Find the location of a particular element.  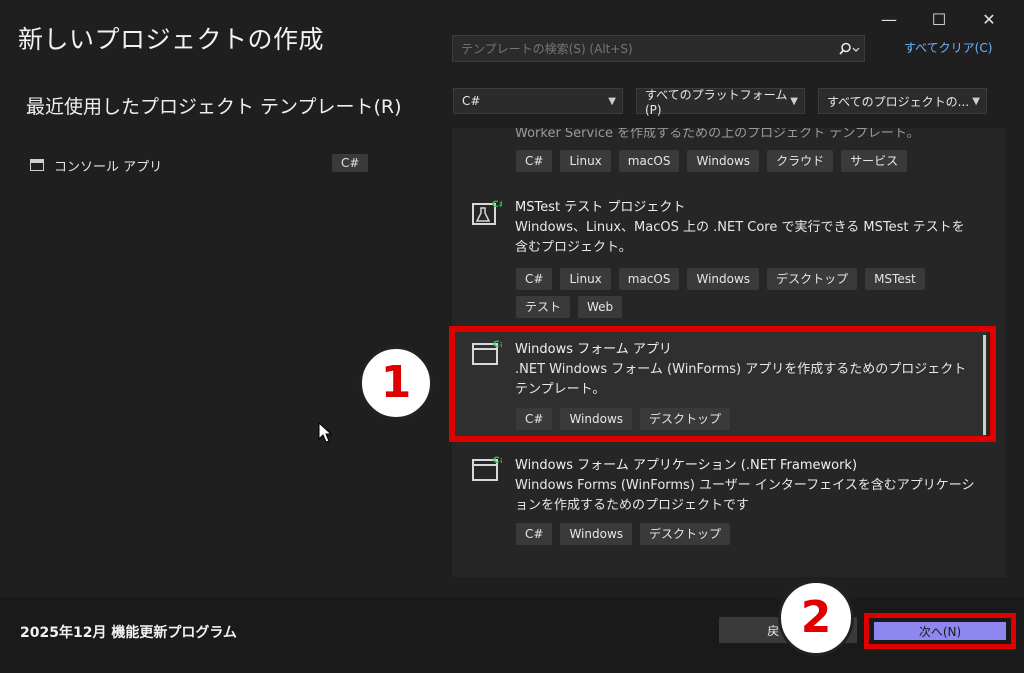

language-badge: C# is located at coordinates (350, 163).